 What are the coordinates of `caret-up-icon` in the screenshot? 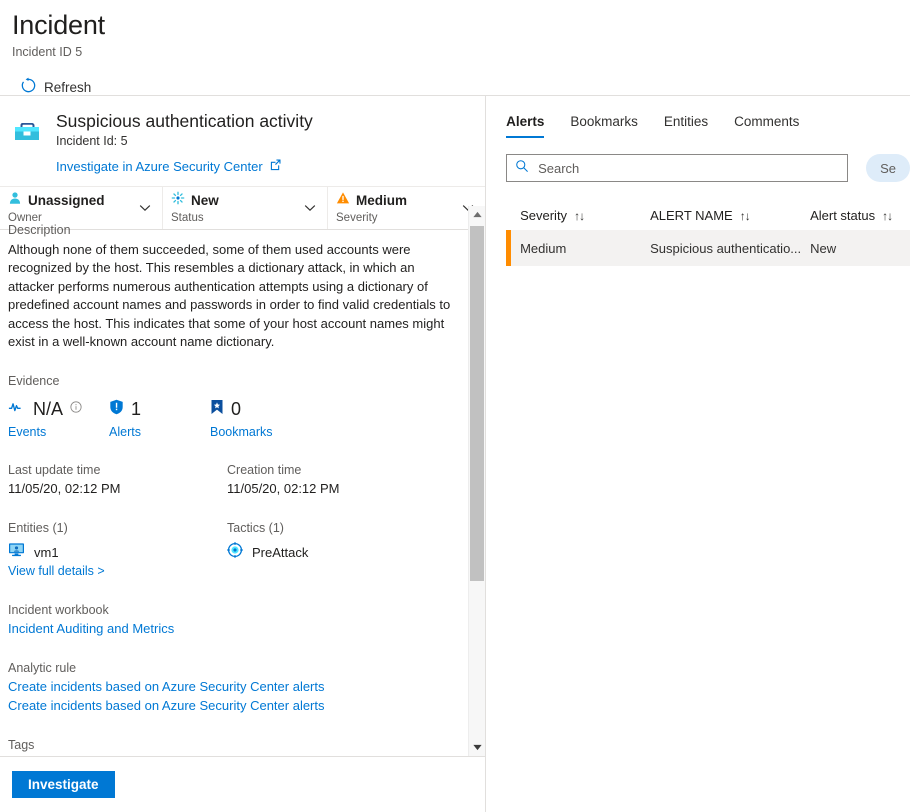 It's located at (477, 214).